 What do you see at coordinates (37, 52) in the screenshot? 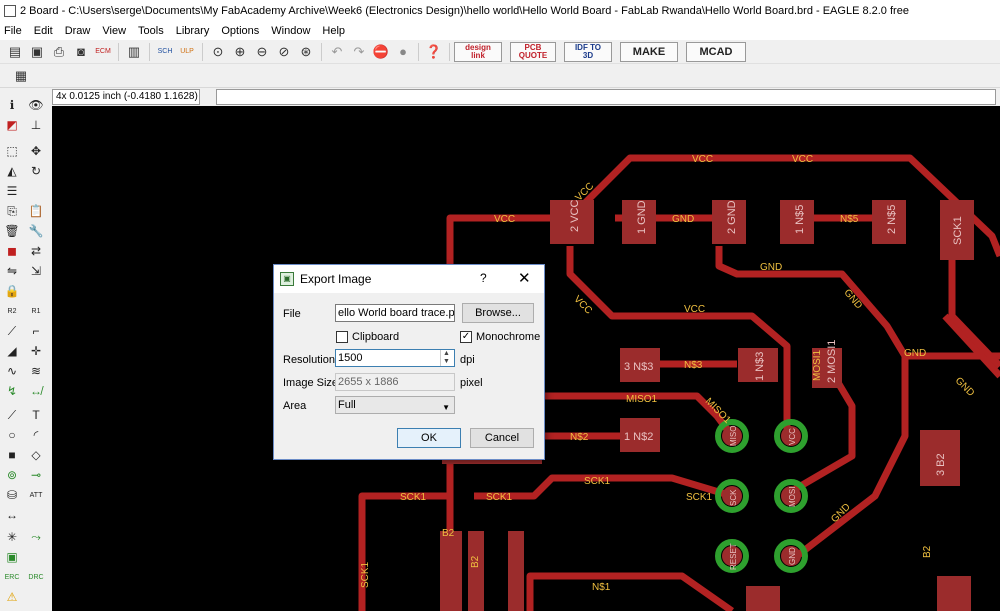
I see `save-icon: ▣` at bounding box center [37, 52].